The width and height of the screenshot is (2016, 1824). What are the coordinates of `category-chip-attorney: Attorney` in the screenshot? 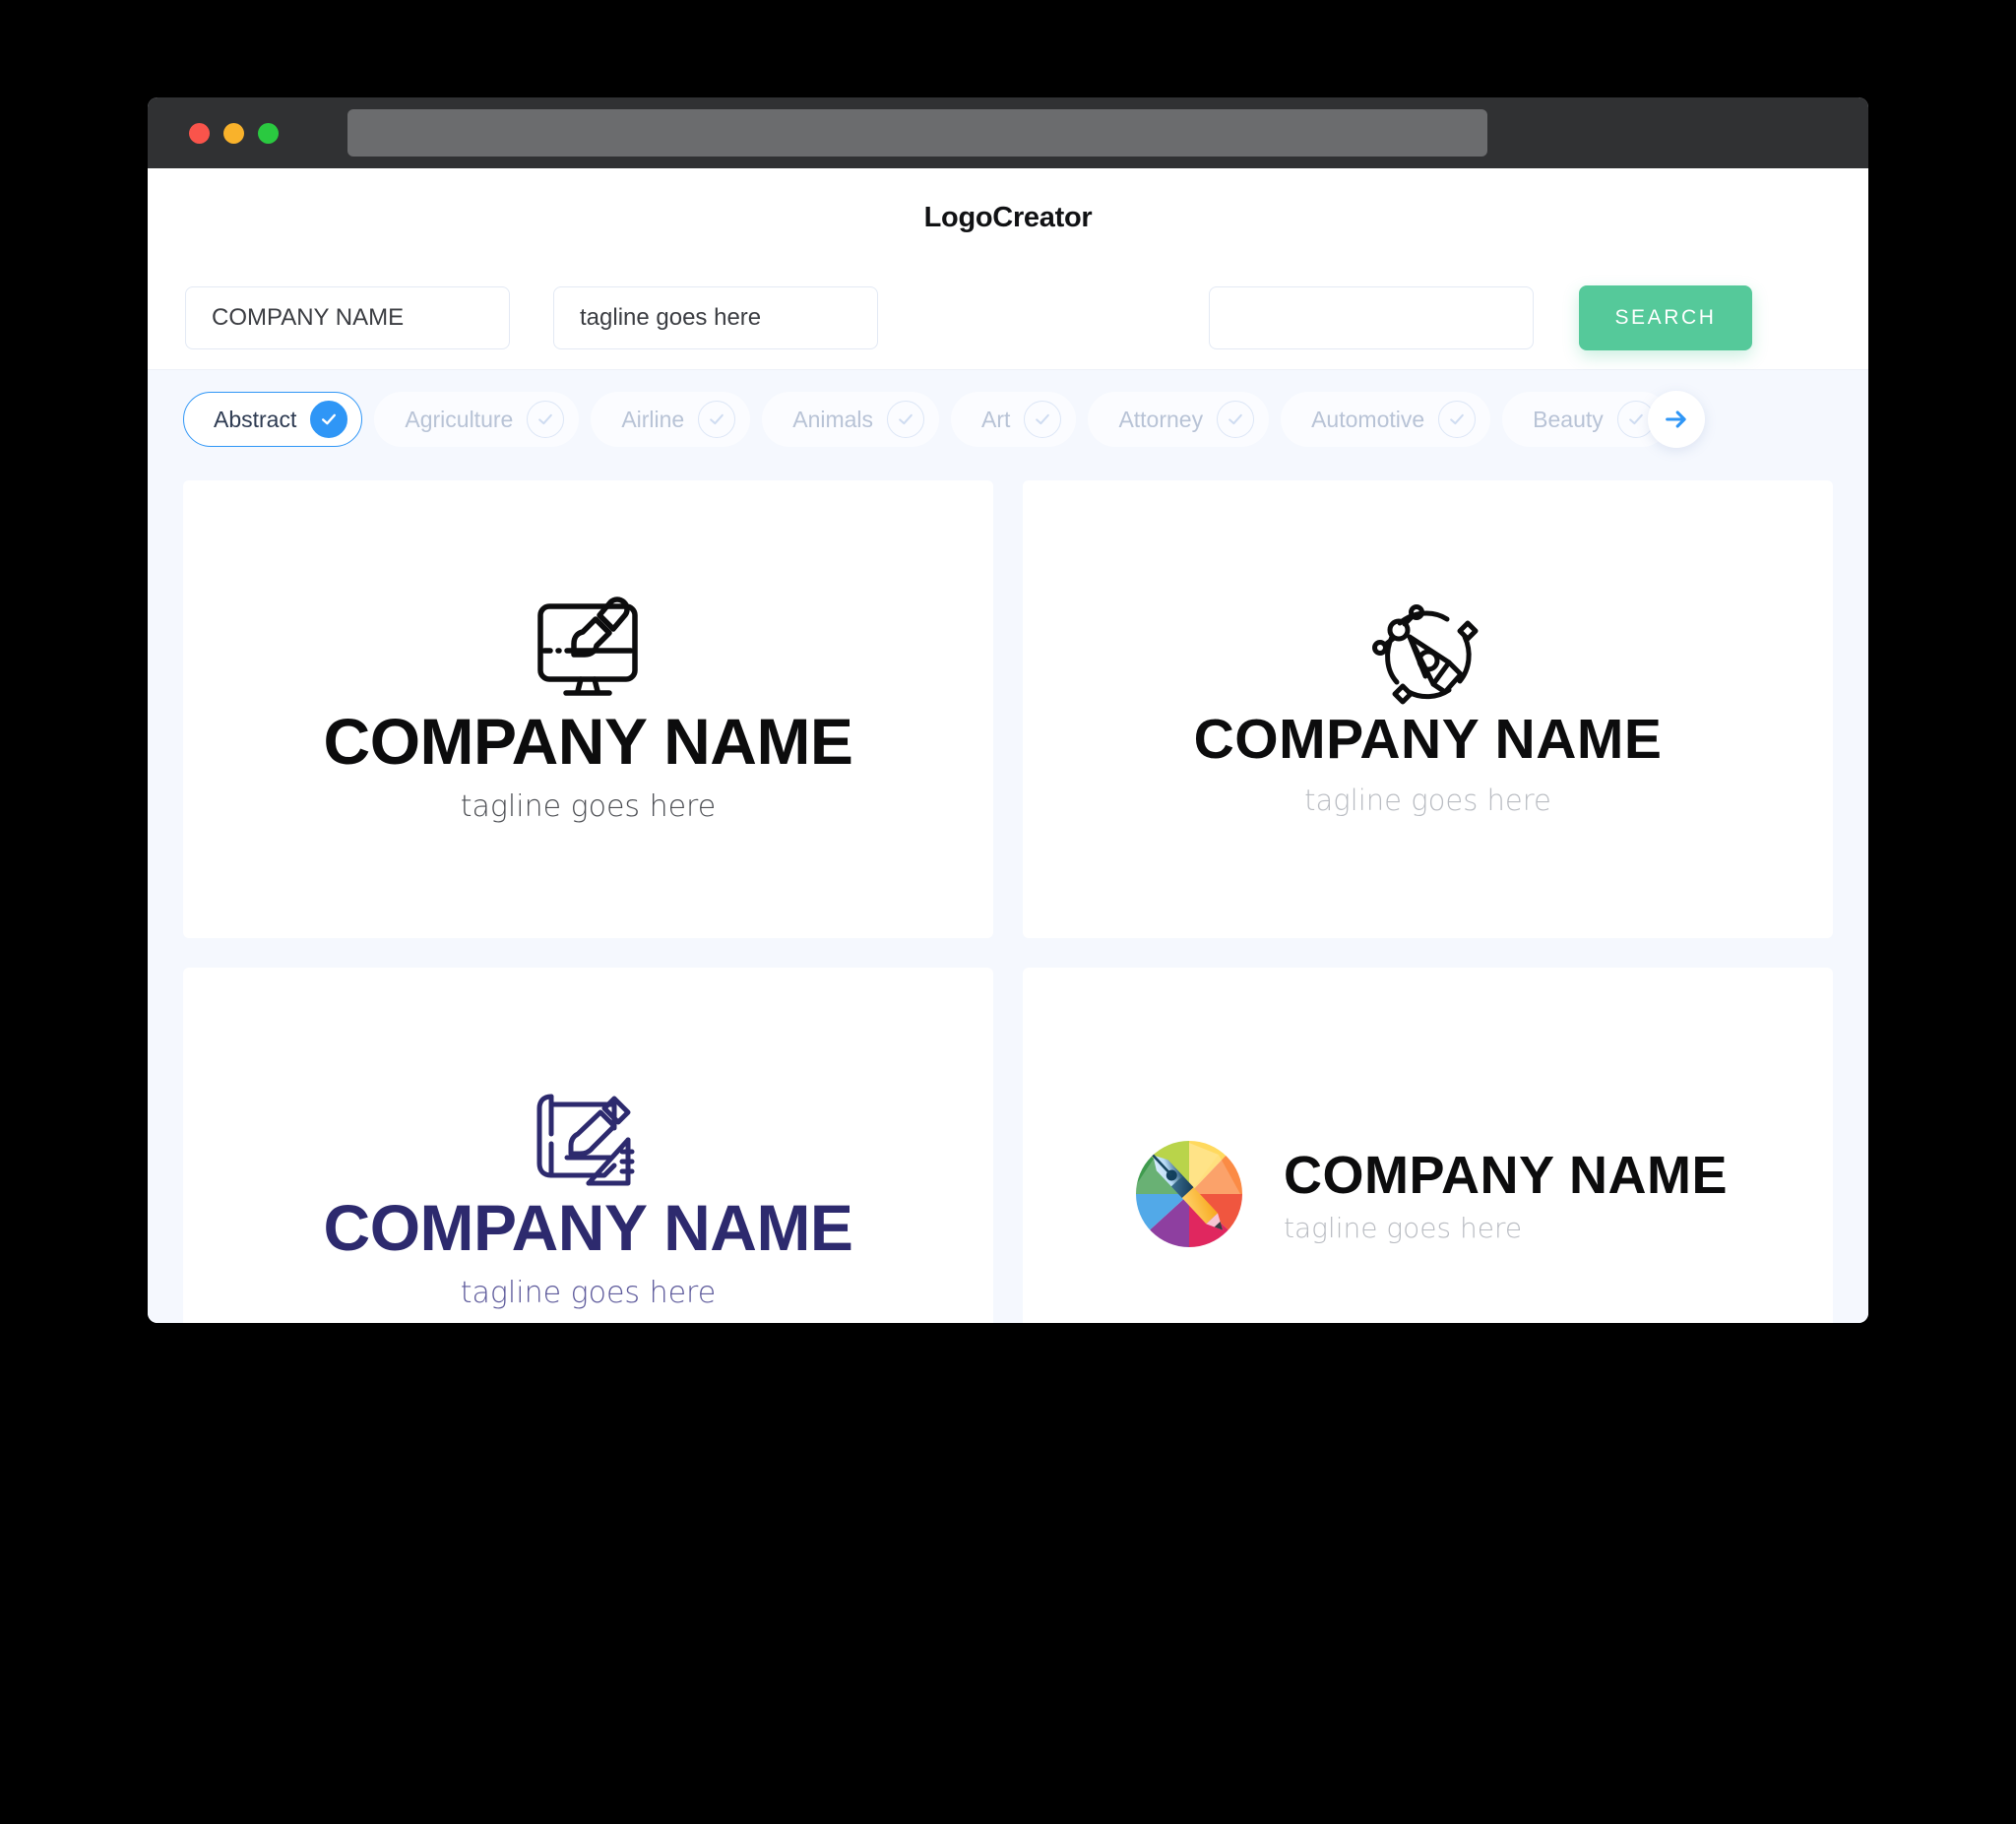 It's located at (1179, 419).